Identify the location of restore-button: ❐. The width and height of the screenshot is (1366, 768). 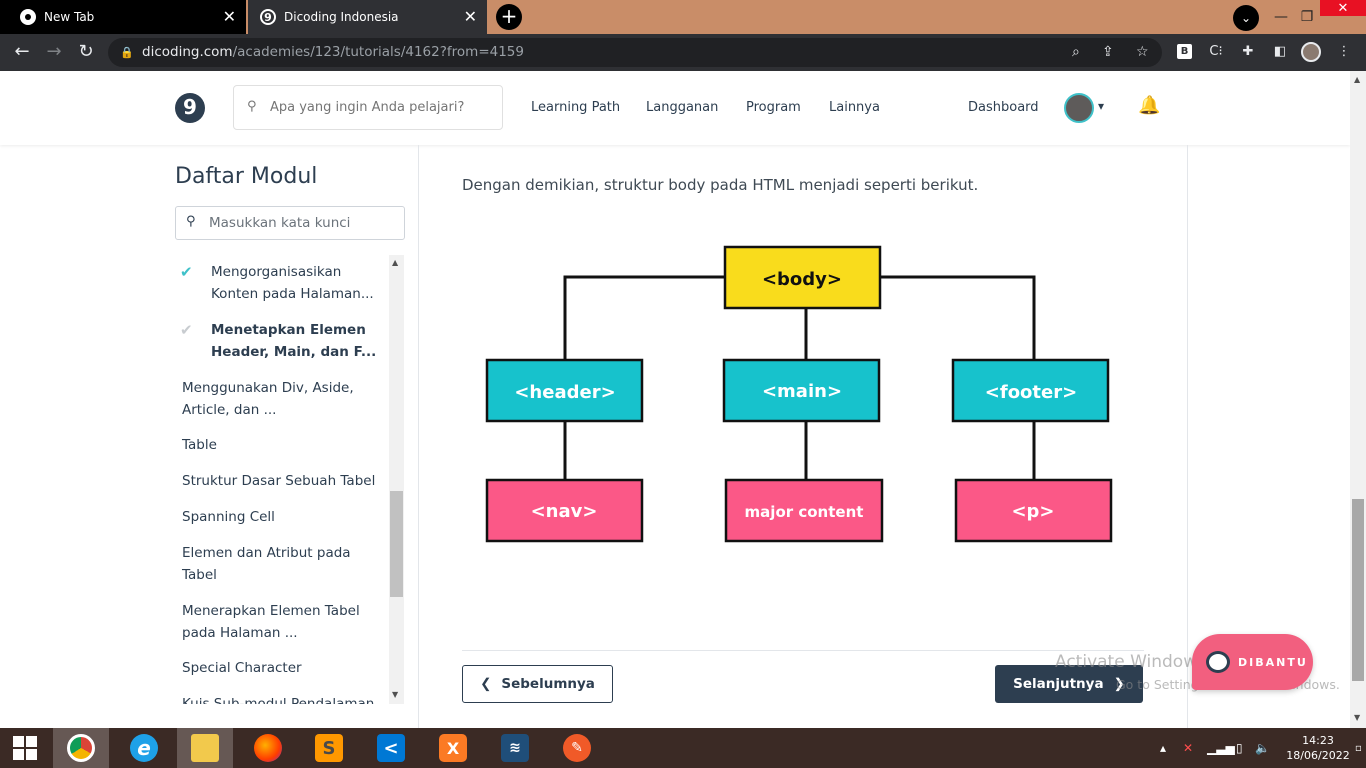
(1307, 17).